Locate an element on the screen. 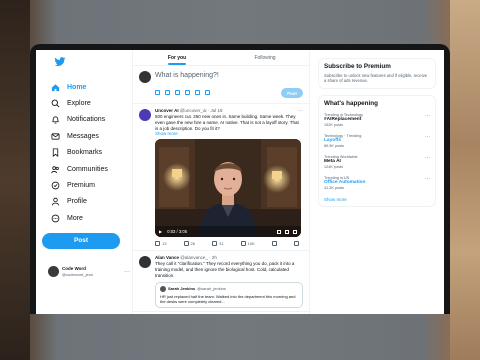  play-icon: ▶ is located at coordinates (160, 231).